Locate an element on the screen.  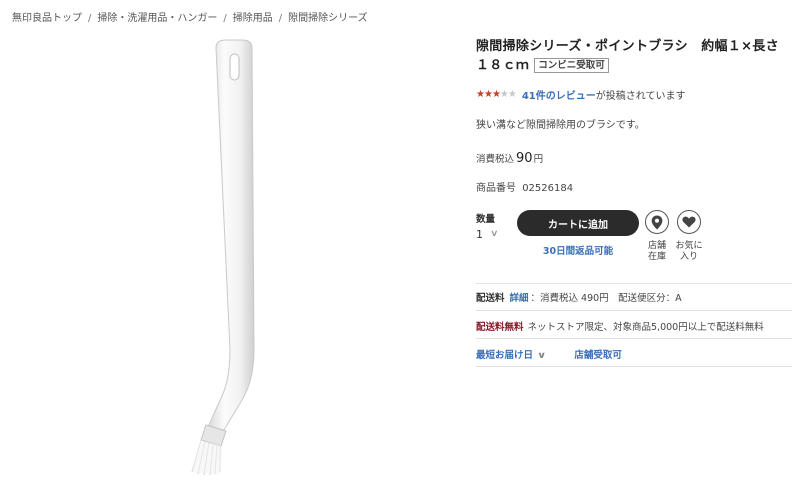
shipping-fee-text: ：消費税込 490円 配送便区分：A is located at coordinates (606, 298).